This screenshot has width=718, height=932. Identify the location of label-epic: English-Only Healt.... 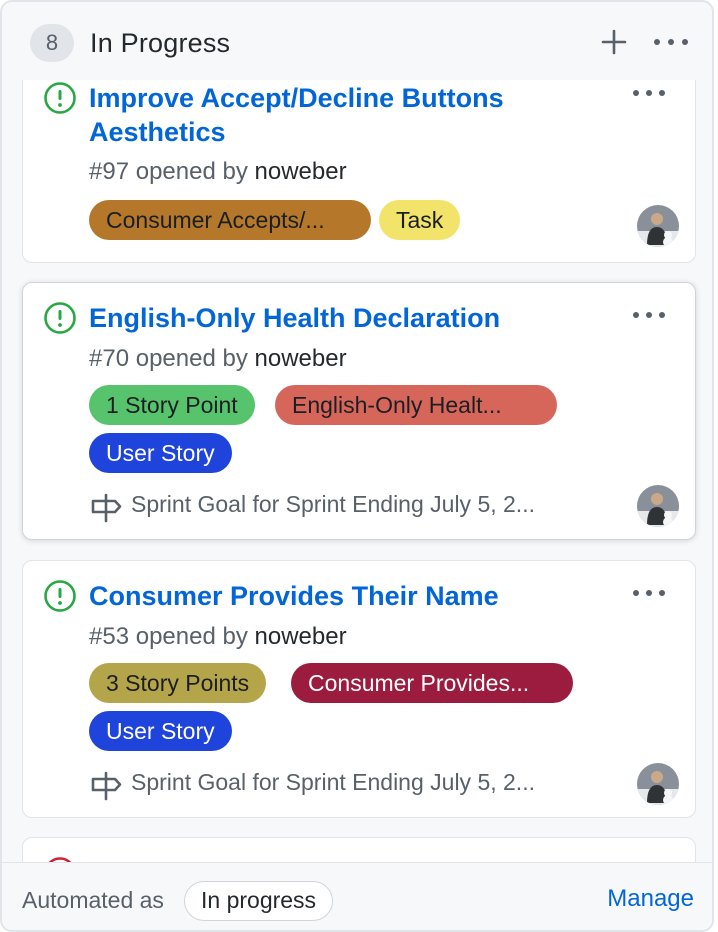
(416, 405).